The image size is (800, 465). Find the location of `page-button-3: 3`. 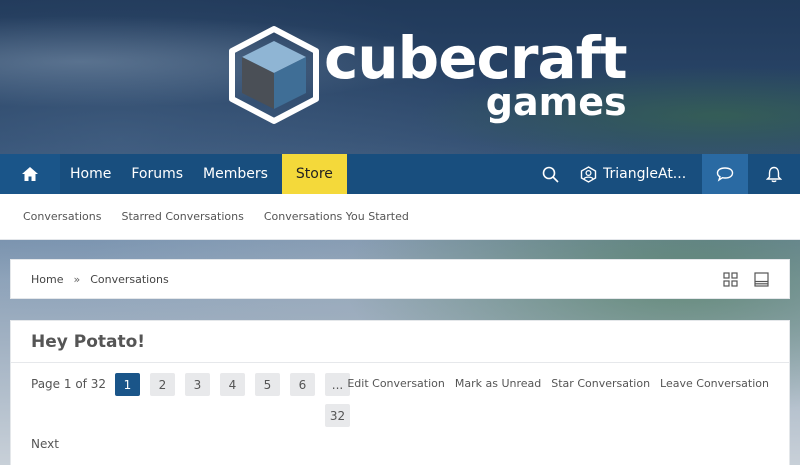

page-button-3: 3 is located at coordinates (197, 384).